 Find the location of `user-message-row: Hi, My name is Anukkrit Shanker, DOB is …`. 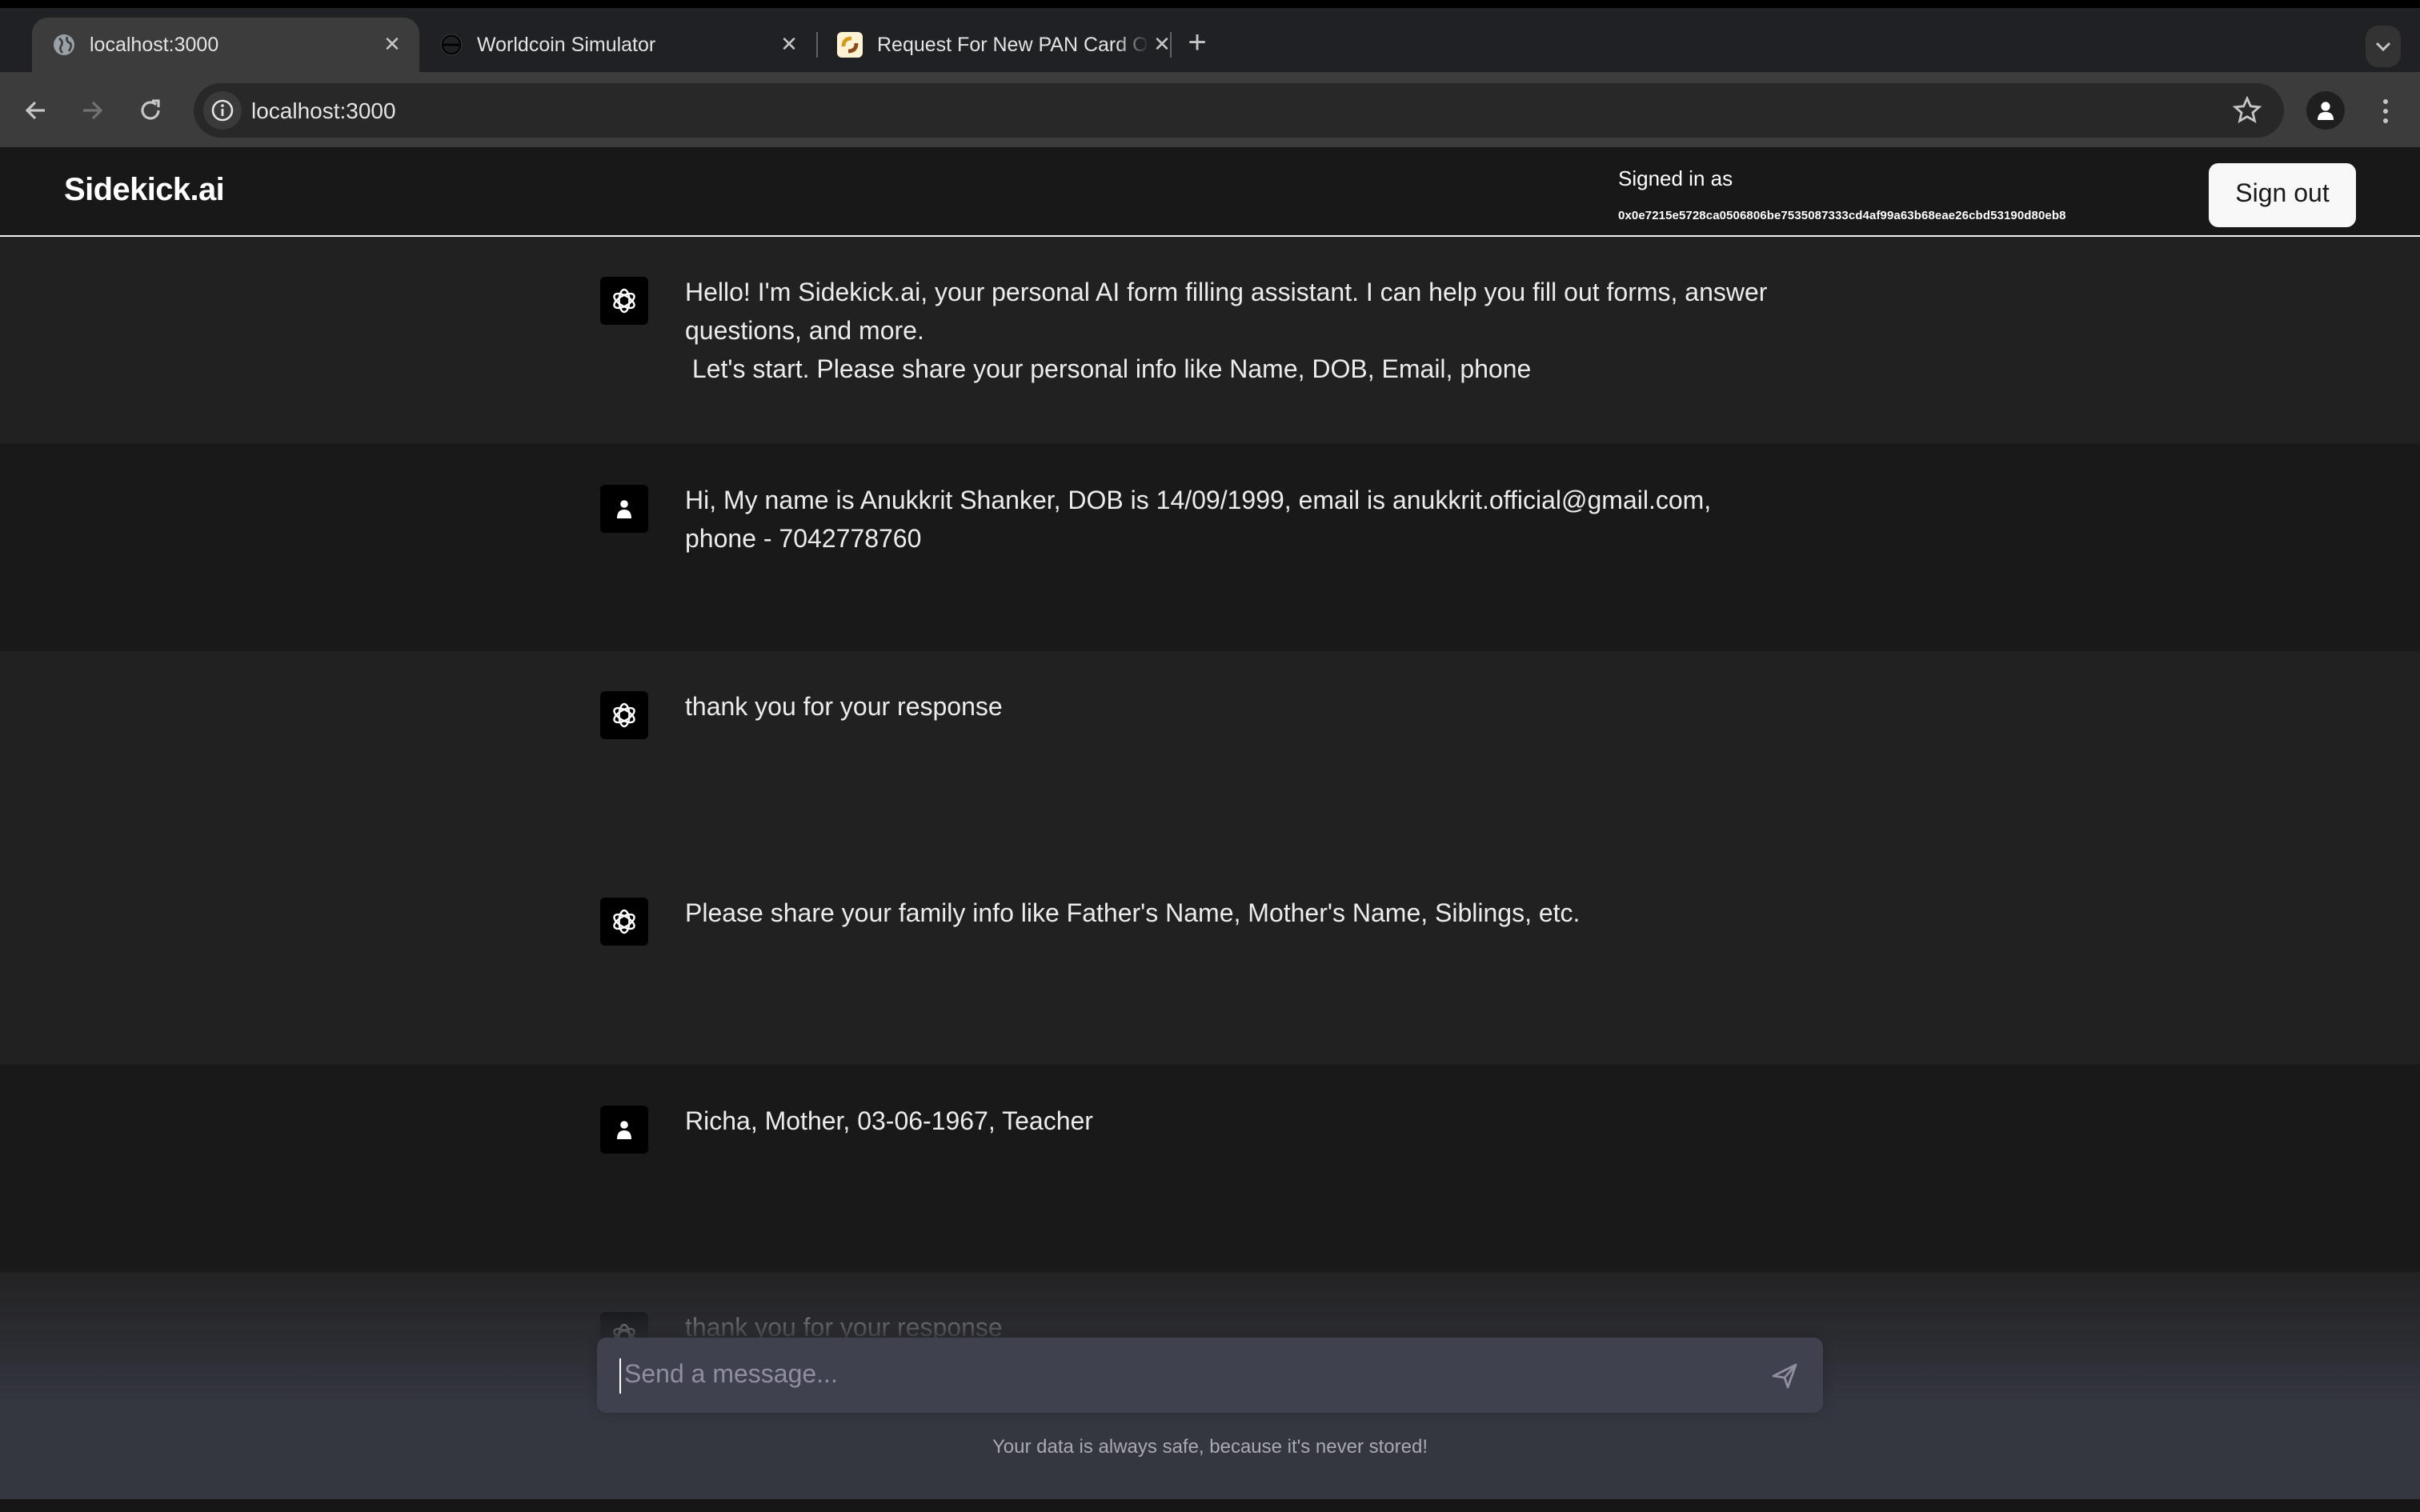

user-message-row: Hi, My name is Anukkrit Shanker, DOB is … is located at coordinates (1210, 547).